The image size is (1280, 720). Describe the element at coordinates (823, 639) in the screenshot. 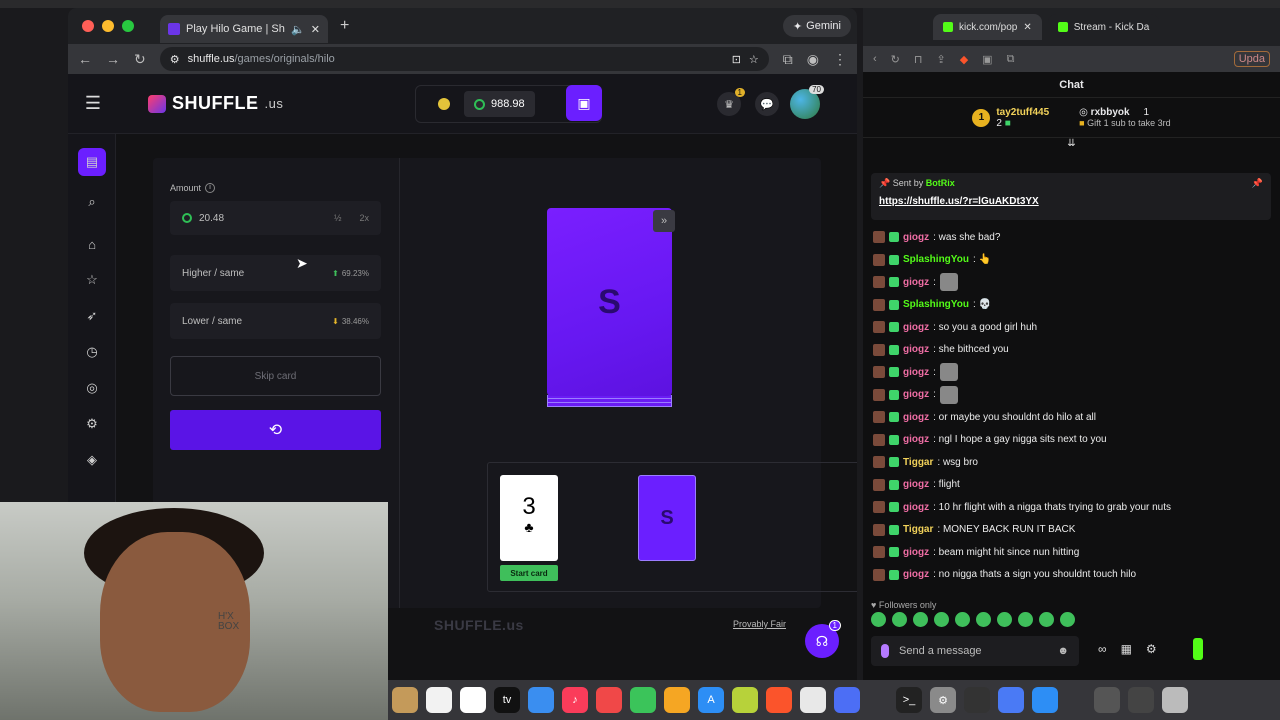

I see `support-button: ☊ 1` at that location.